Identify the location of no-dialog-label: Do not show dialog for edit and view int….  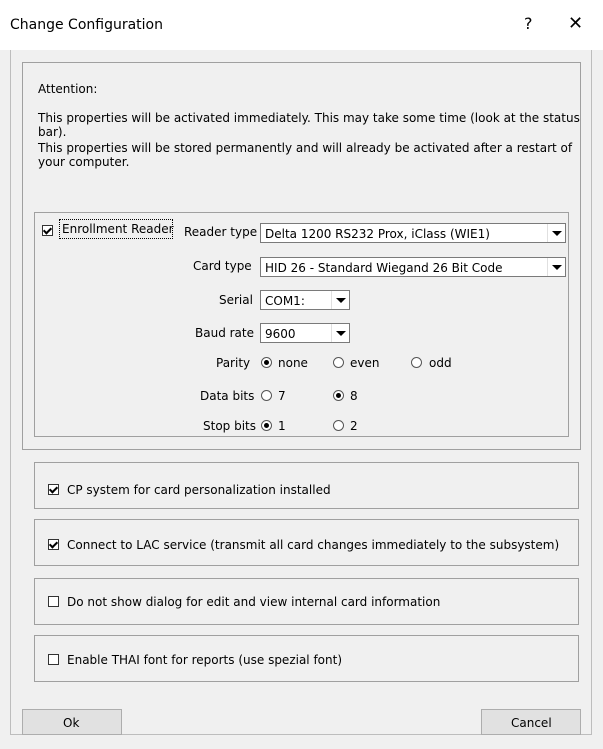
(253, 602).